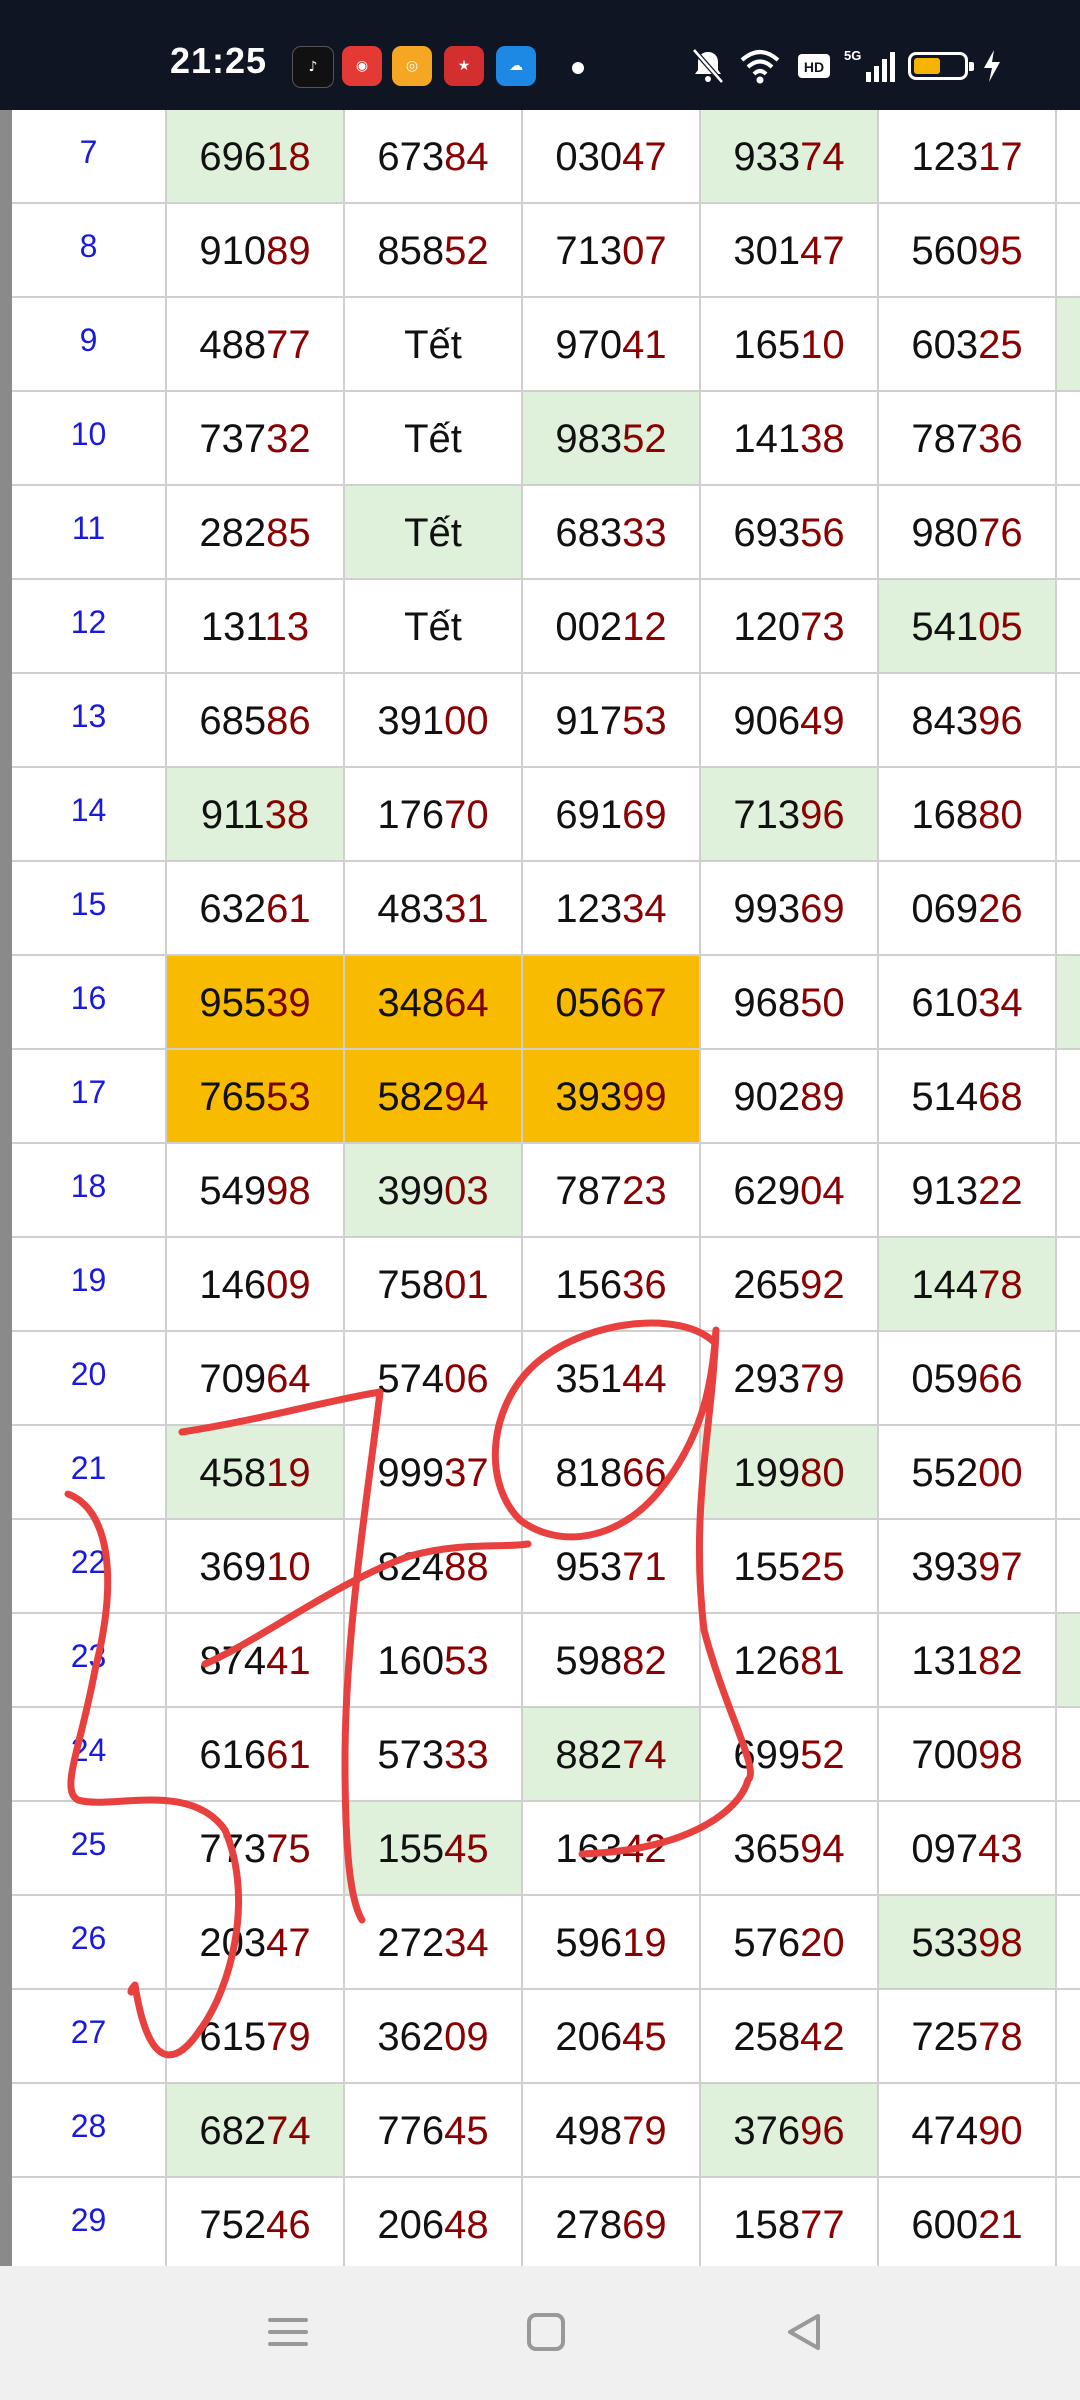  What do you see at coordinates (992, 66) in the screenshot?
I see `charging-bolt-icon` at bounding box center [992, 66].